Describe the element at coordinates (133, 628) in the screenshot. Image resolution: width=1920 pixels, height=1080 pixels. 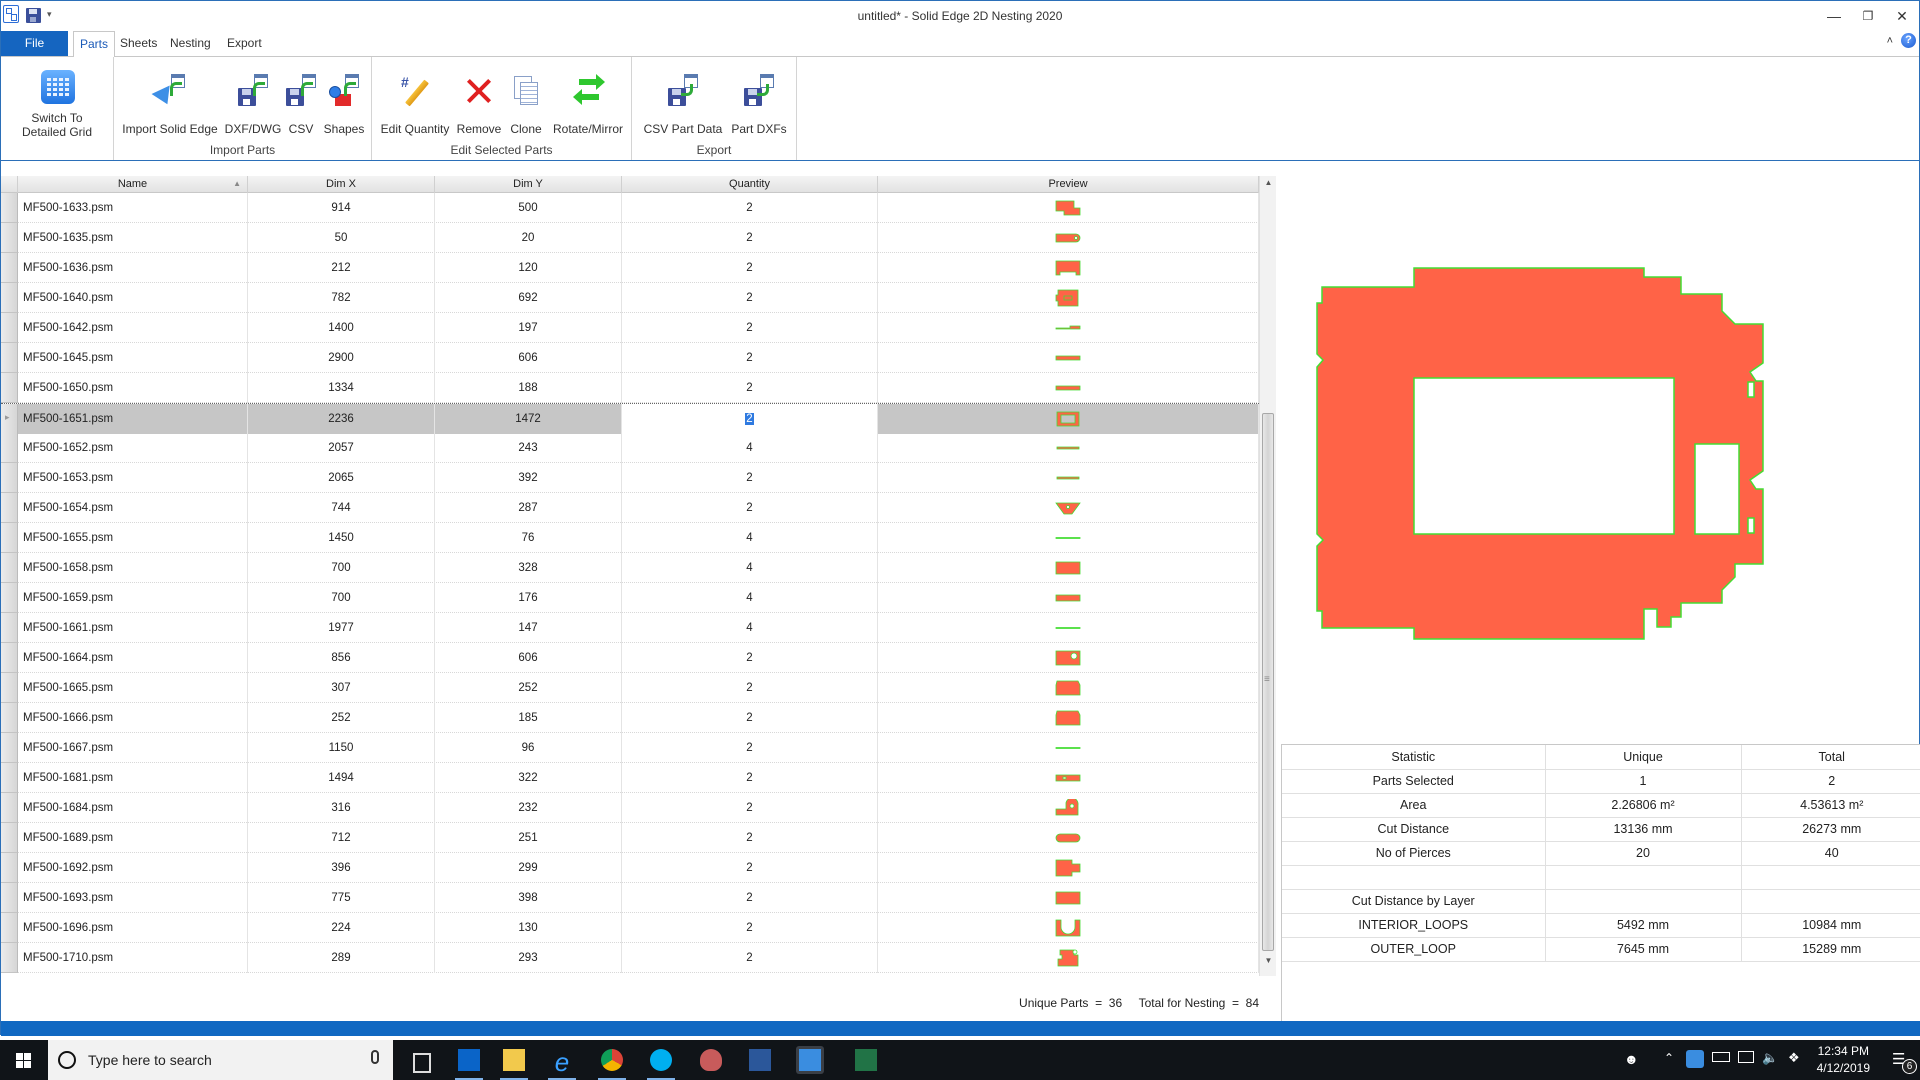
I see `cell-name: MF500-1661.psm` at that location.